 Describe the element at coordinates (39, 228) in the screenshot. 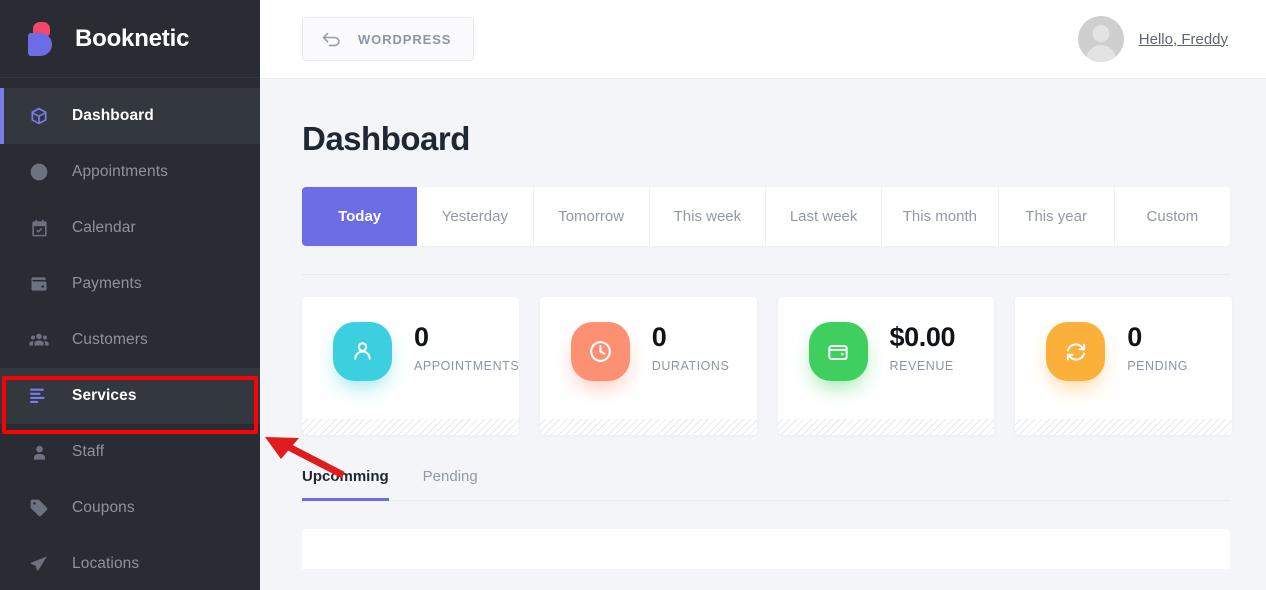

I see `calendar-icon` at that location.